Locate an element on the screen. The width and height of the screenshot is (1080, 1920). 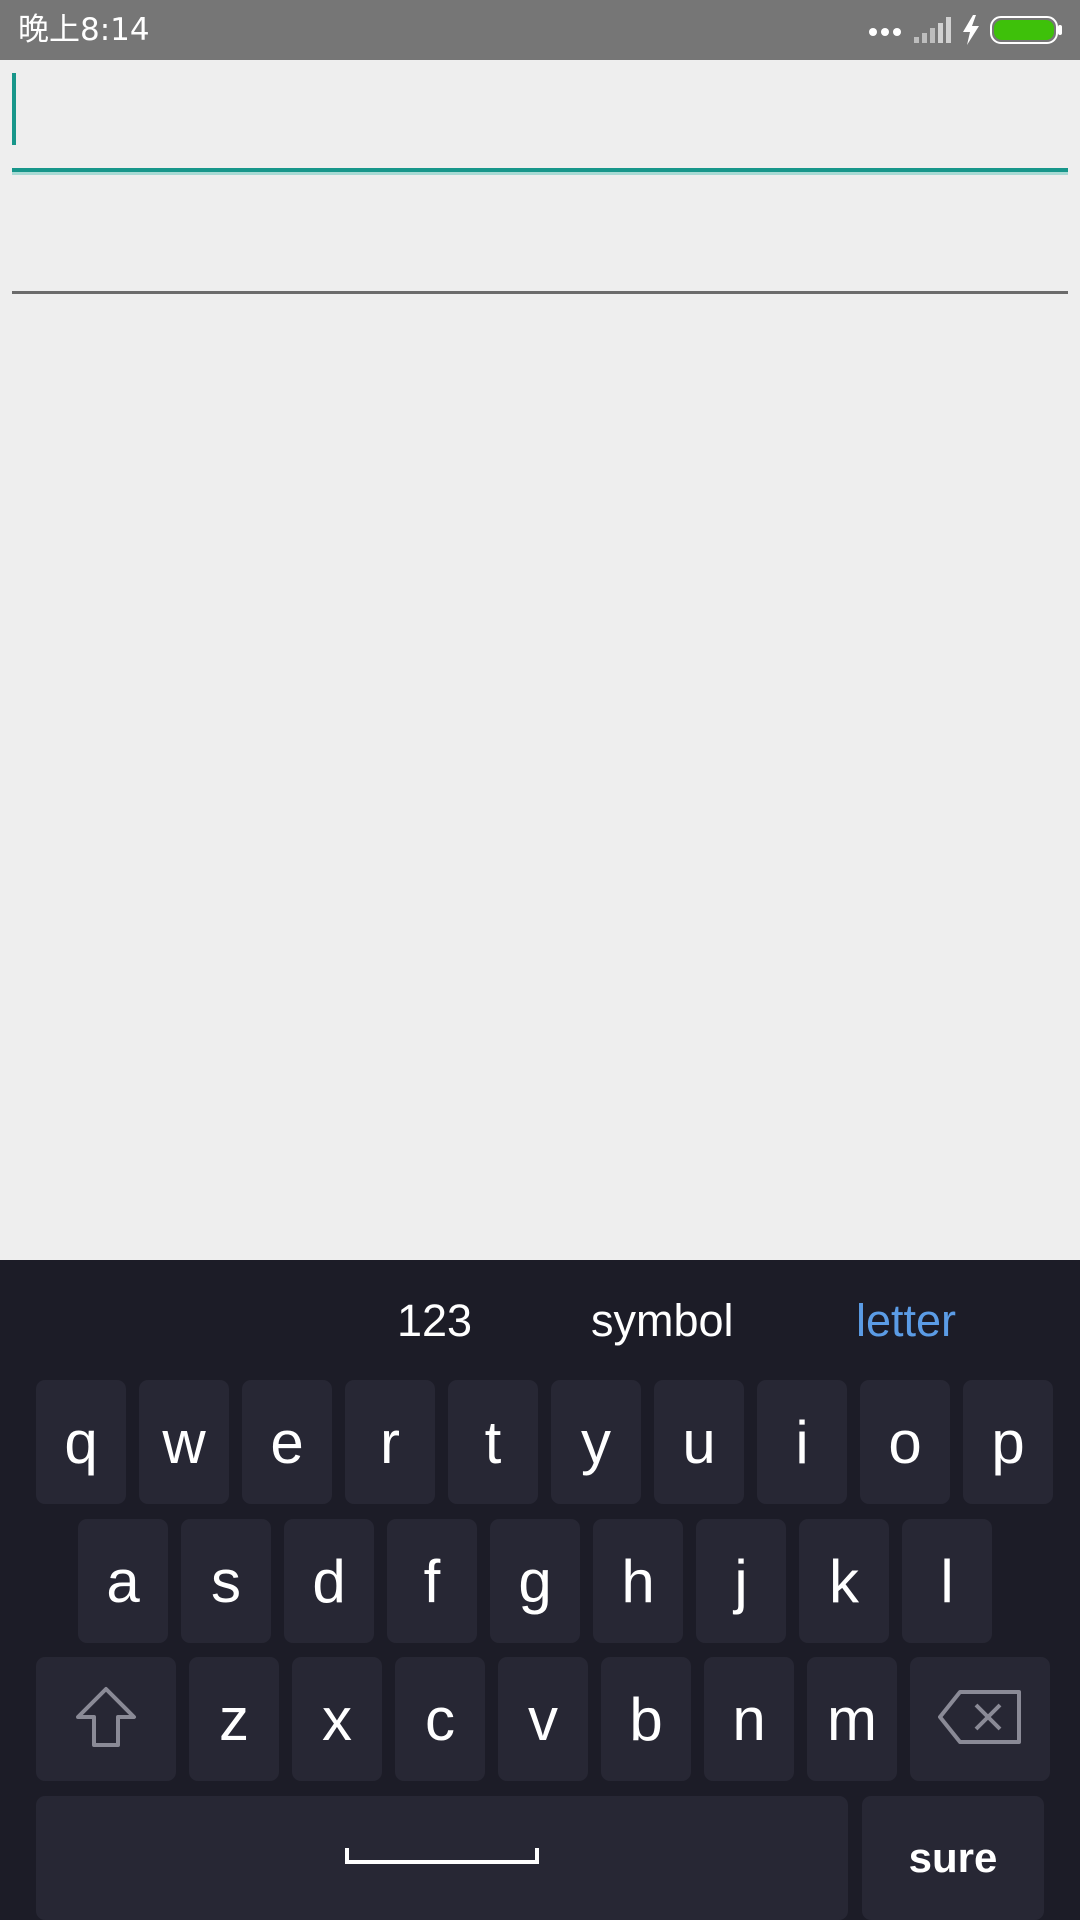
key-p: p is located at coordinates (1008, 1442).